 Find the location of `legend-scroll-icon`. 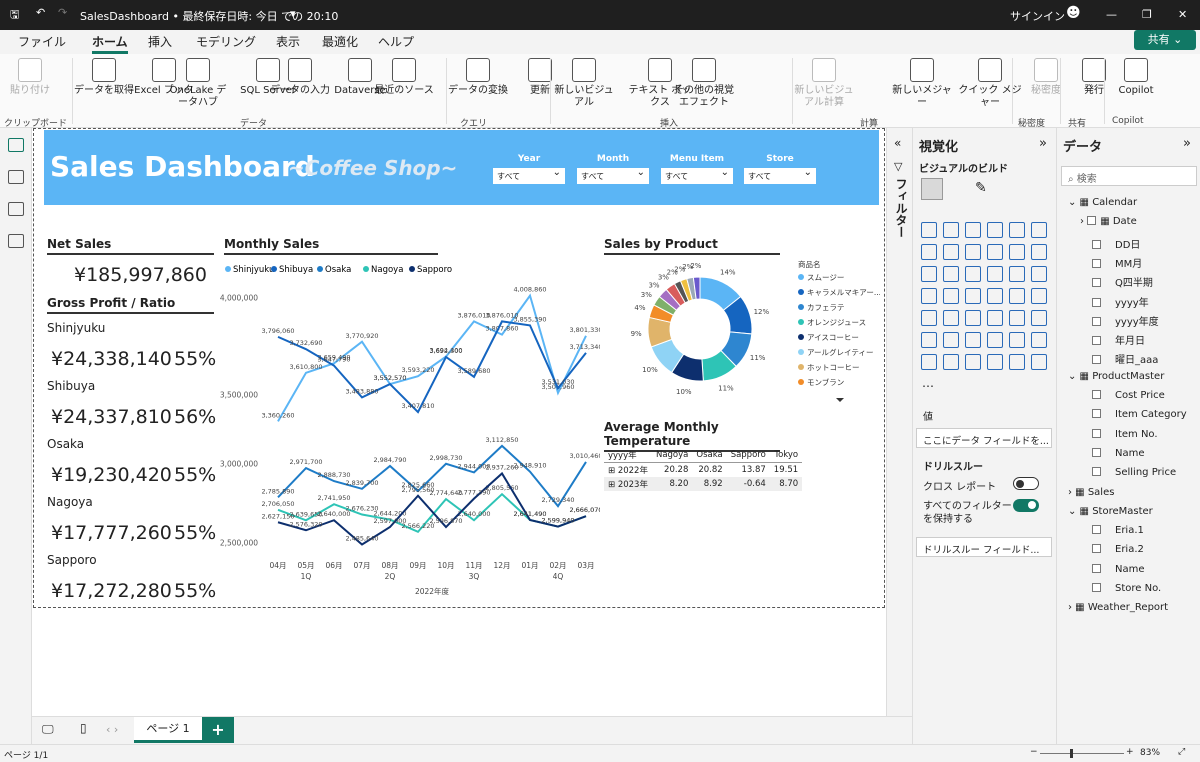

legend-scroll-icon is located at coordinates (840, 400).